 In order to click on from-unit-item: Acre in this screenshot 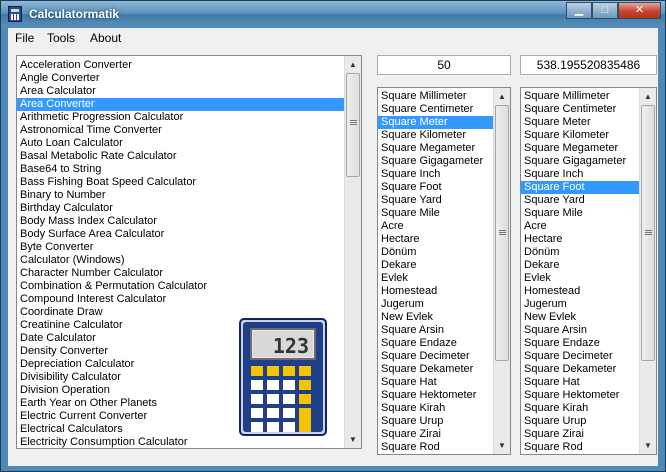, I will do `click(444, 226)`.